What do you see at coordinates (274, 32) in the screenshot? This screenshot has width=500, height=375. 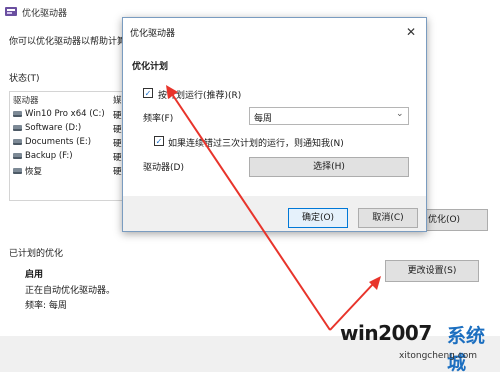 I see `dialog-titlebar: 优化驱动器 ✕` at bounding box center [274, 32].